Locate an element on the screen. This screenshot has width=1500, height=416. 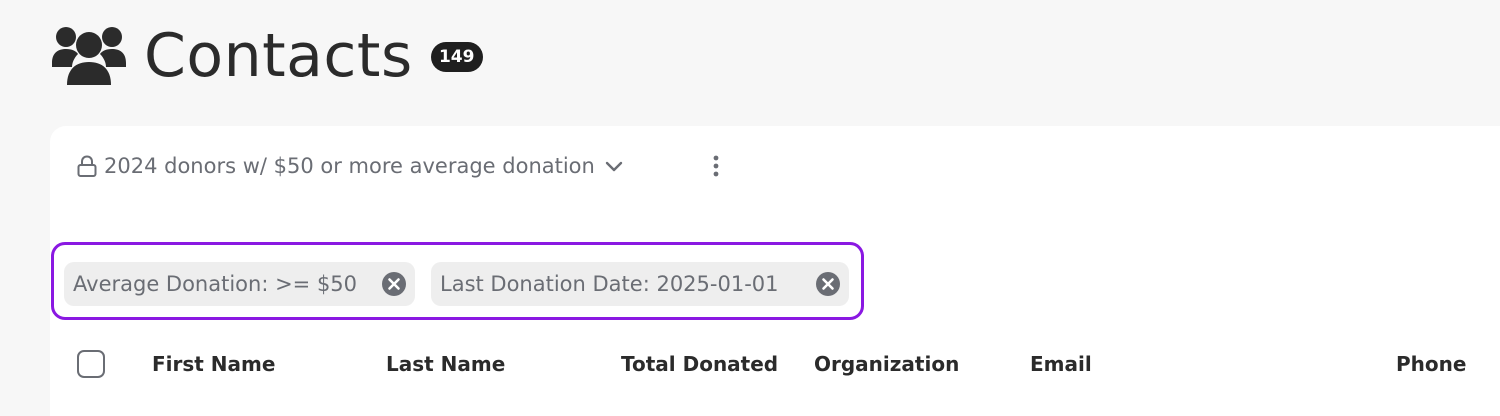
column-header-total-donated: Total Donated is located at coordinates (699, 364).